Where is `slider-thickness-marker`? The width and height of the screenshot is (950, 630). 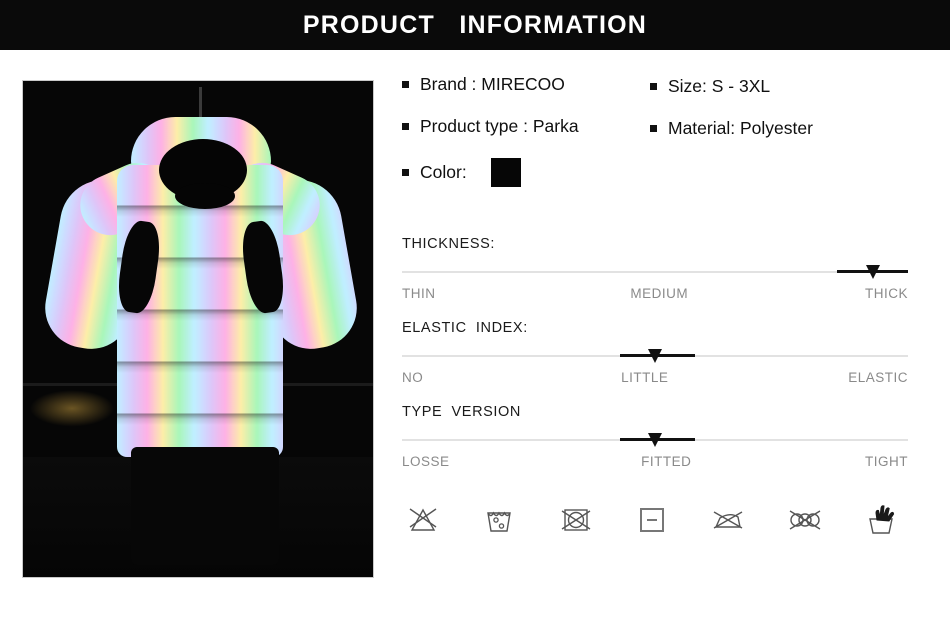
slider-thickness-marker is located at coordinates (872, 272).